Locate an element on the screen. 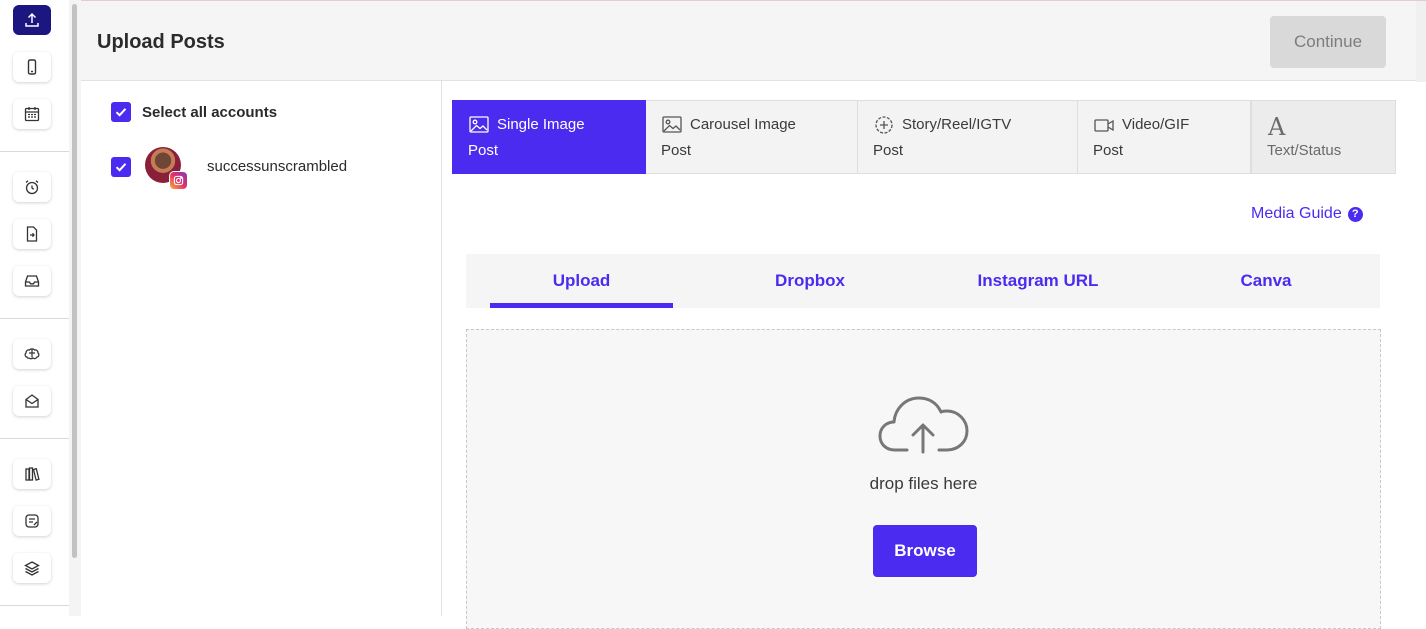 The width and height of the screenshot is (1426, 629). tab-label: Video/GIF is located at coordinates (1156, 124).